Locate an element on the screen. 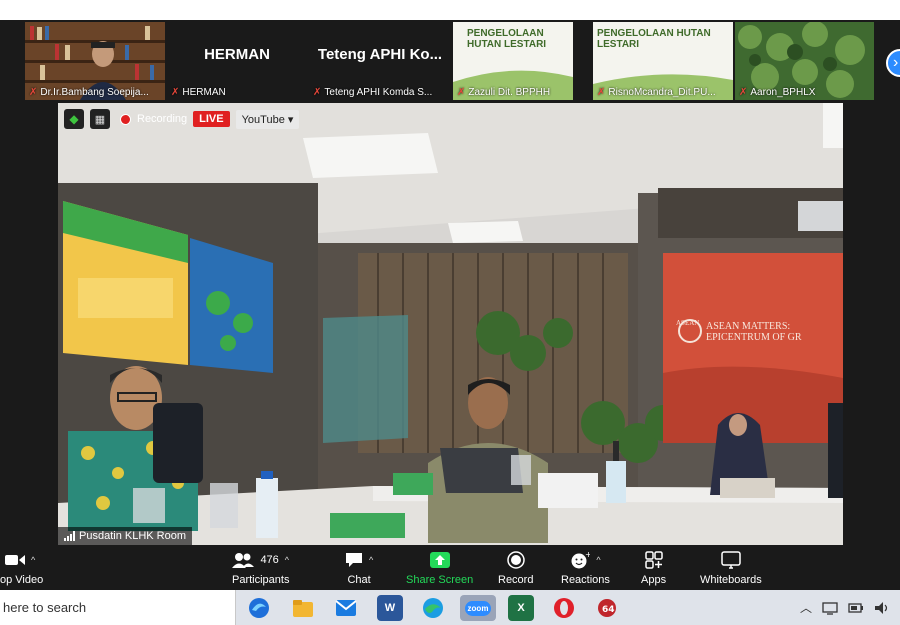 The height and width of the screenshot is (625, 900). whiteboard-icon is located at coordinates (731, 560).